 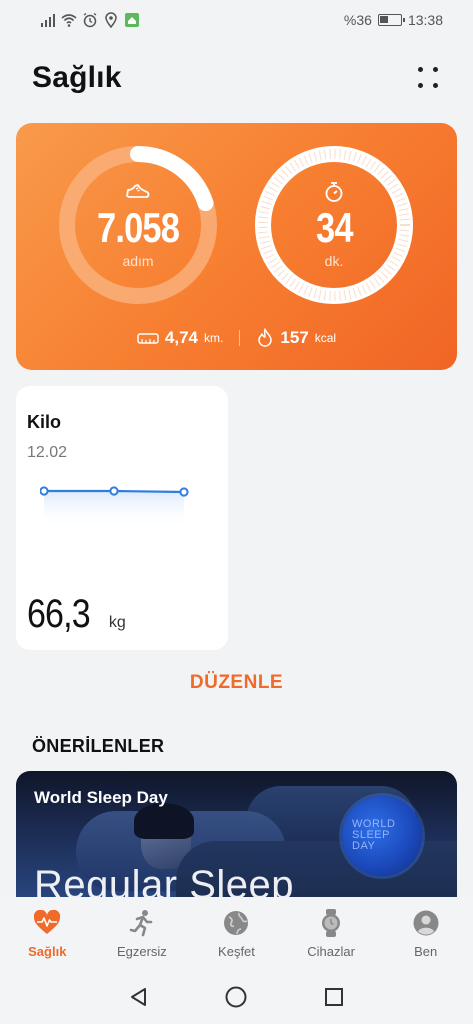 I want to click on person-icon, so click(x=426, y=923).